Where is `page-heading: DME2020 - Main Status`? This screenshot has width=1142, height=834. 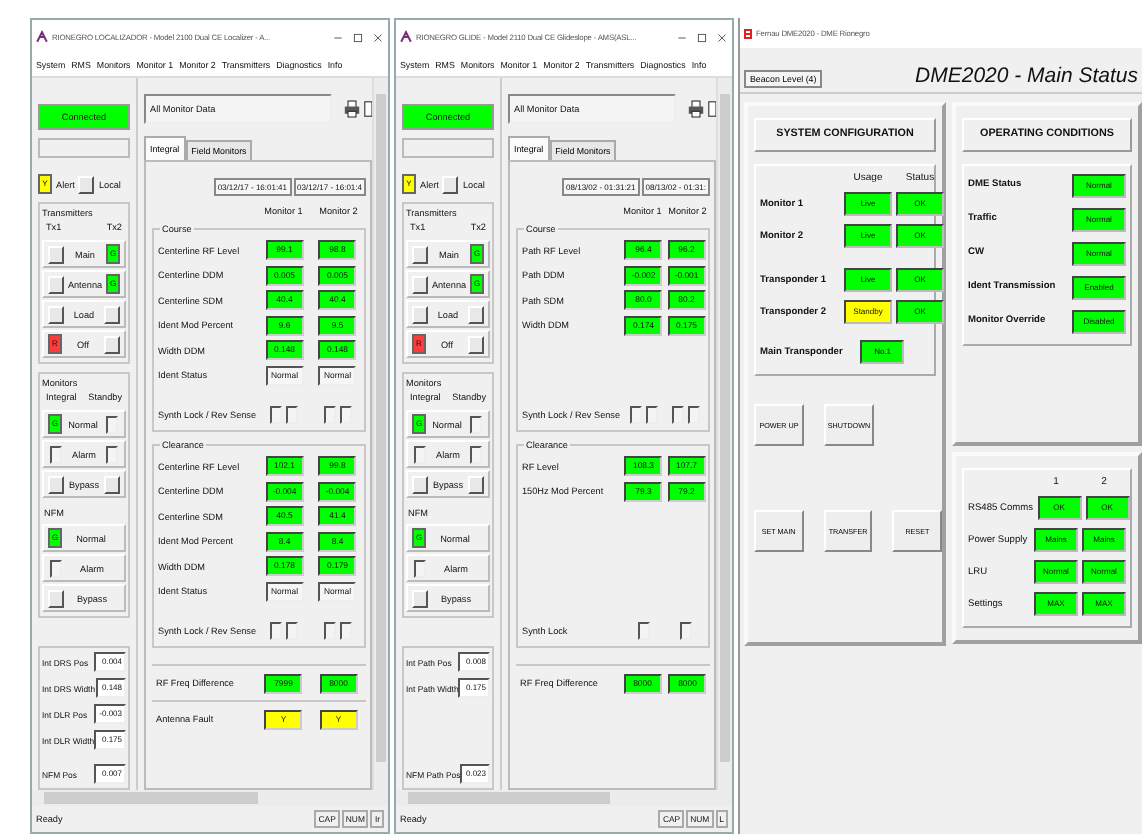 page-heading: DME2020 - Main Status is located at coordinates (1026, 76).